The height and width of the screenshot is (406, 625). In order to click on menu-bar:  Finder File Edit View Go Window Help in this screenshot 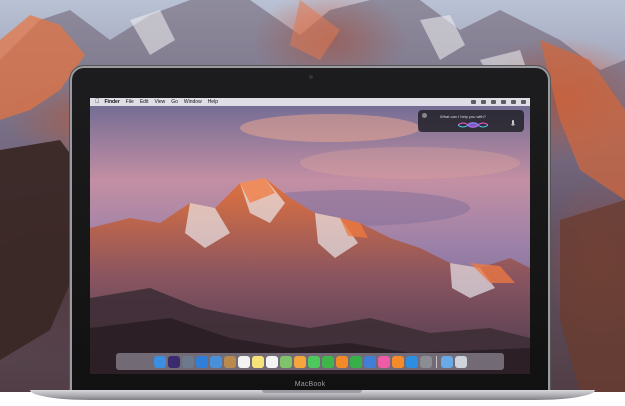, I will do `click(310, 102)`.